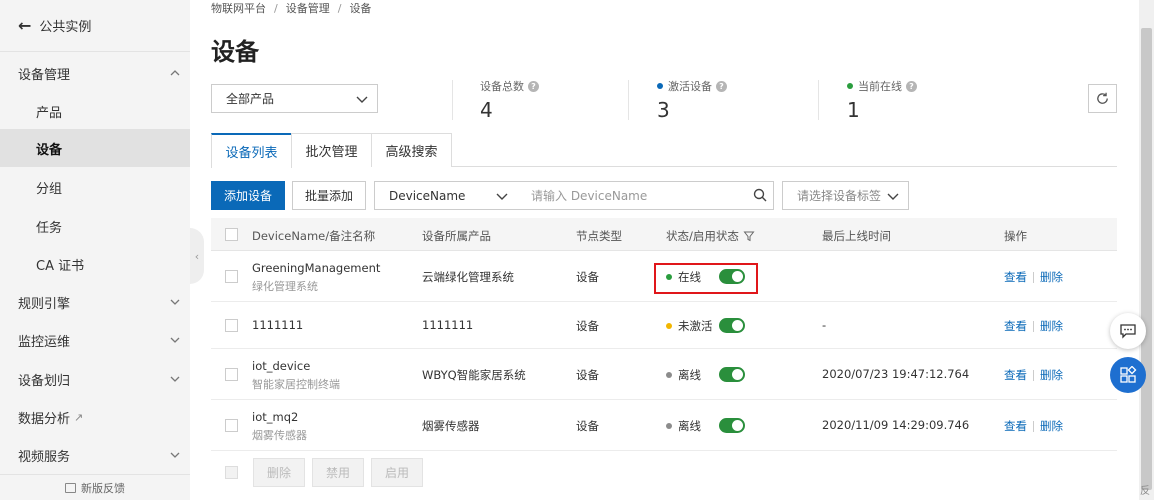  What do you see at coordinates (95, 340) in the screenshot?
I see `sidebar-item-monitoring: 监控运维` at bounding box center [95, 340].